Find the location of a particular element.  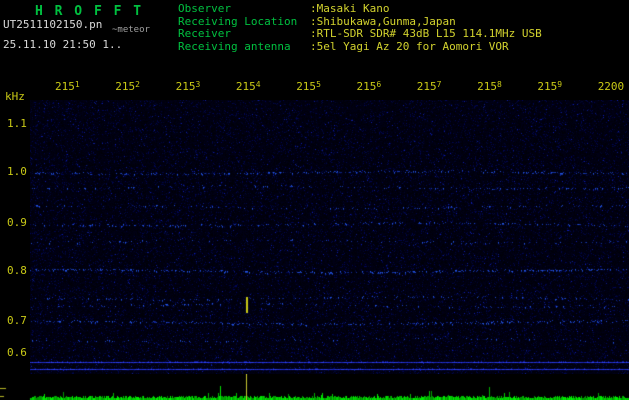

datetime-line: 25.11.10 21:50 1.. is located at coordinates (63, 44).